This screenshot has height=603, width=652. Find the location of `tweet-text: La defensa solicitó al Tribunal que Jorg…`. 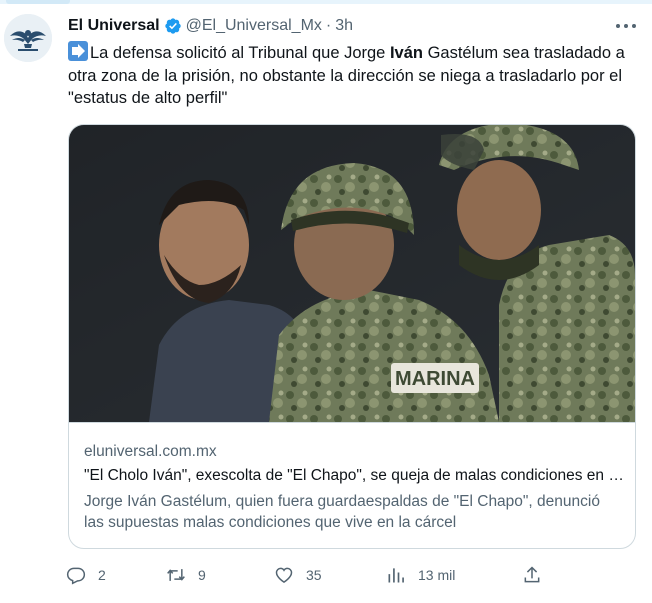

tweet-text: La defensa solicitó al Tribunal que Jorg… is located at coordinates (353, 75).